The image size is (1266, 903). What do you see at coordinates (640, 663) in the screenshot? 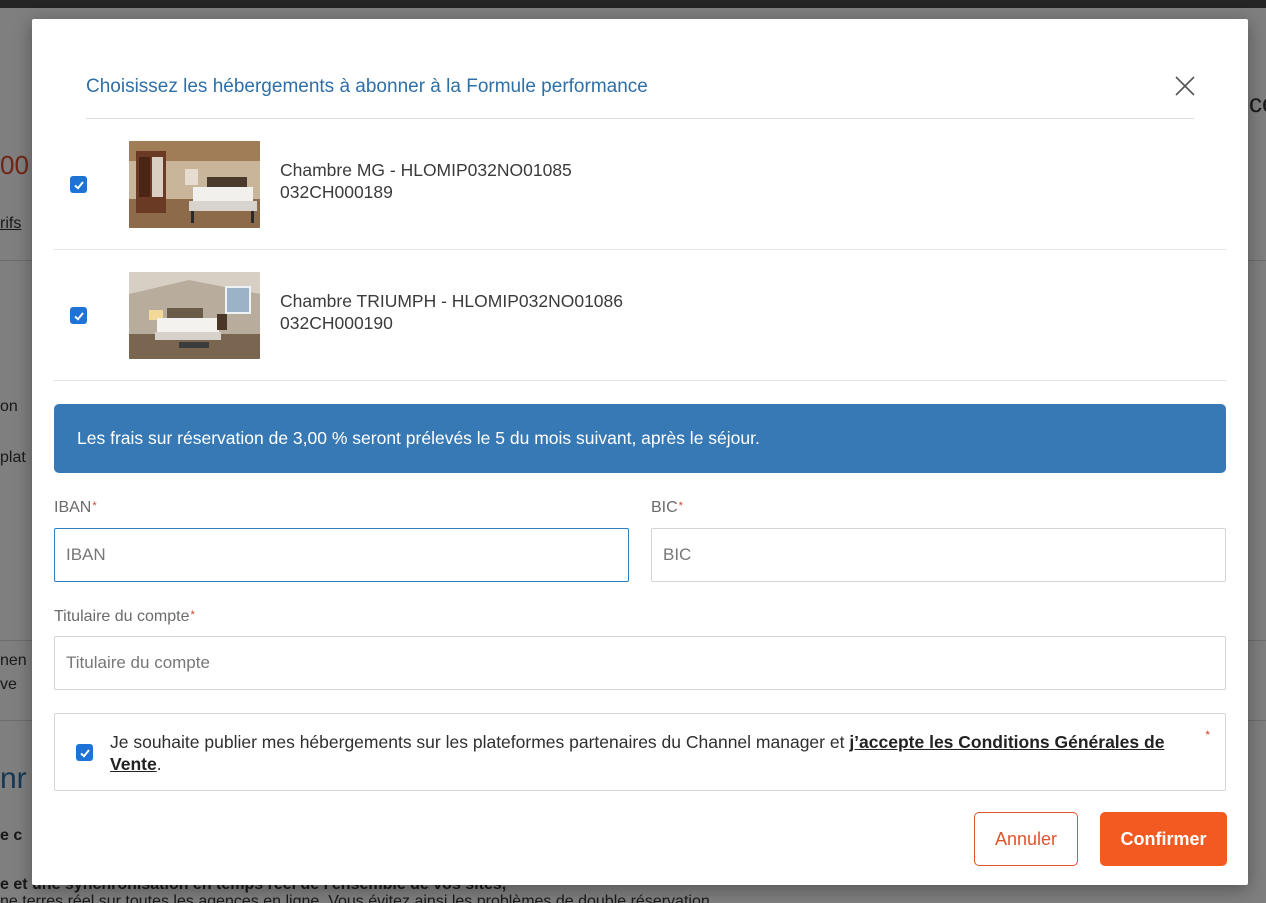
I see `account-holder-input` at bounding box center [640, 663].